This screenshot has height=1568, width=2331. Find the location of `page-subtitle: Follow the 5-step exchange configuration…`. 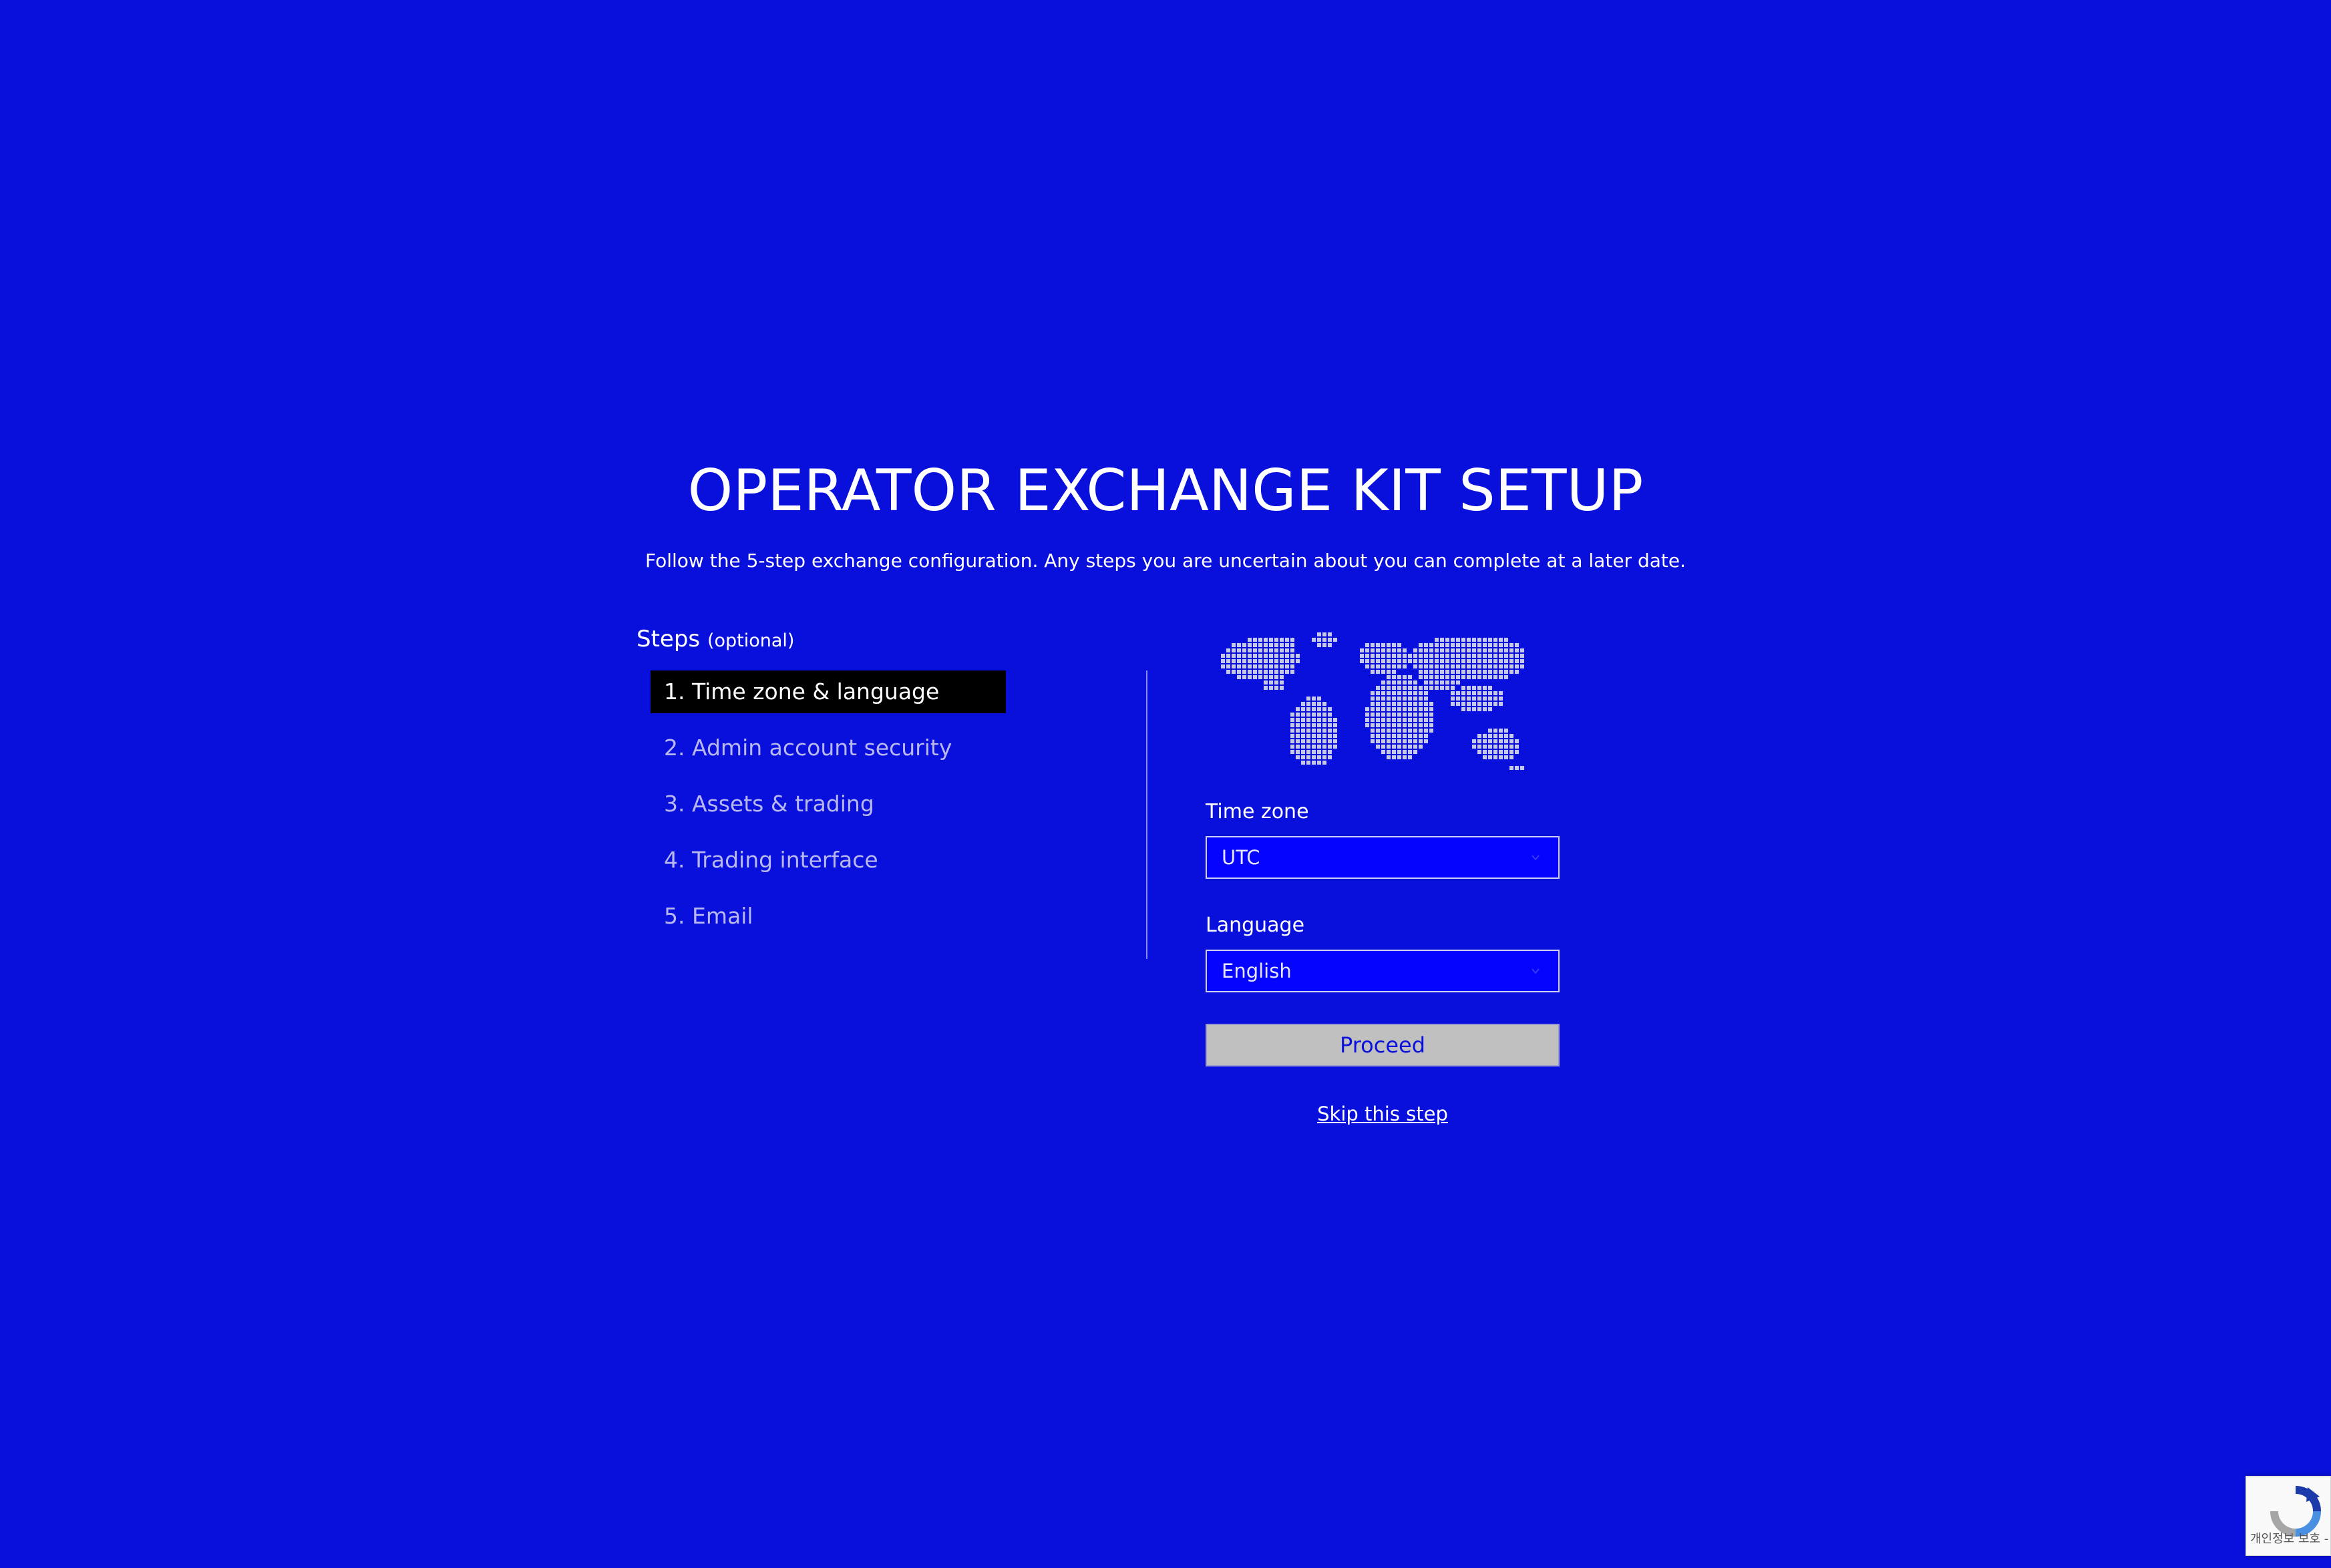

page-subtitle: Follow the 5-step exchange configuration… is located at coordinates (1165, 561).